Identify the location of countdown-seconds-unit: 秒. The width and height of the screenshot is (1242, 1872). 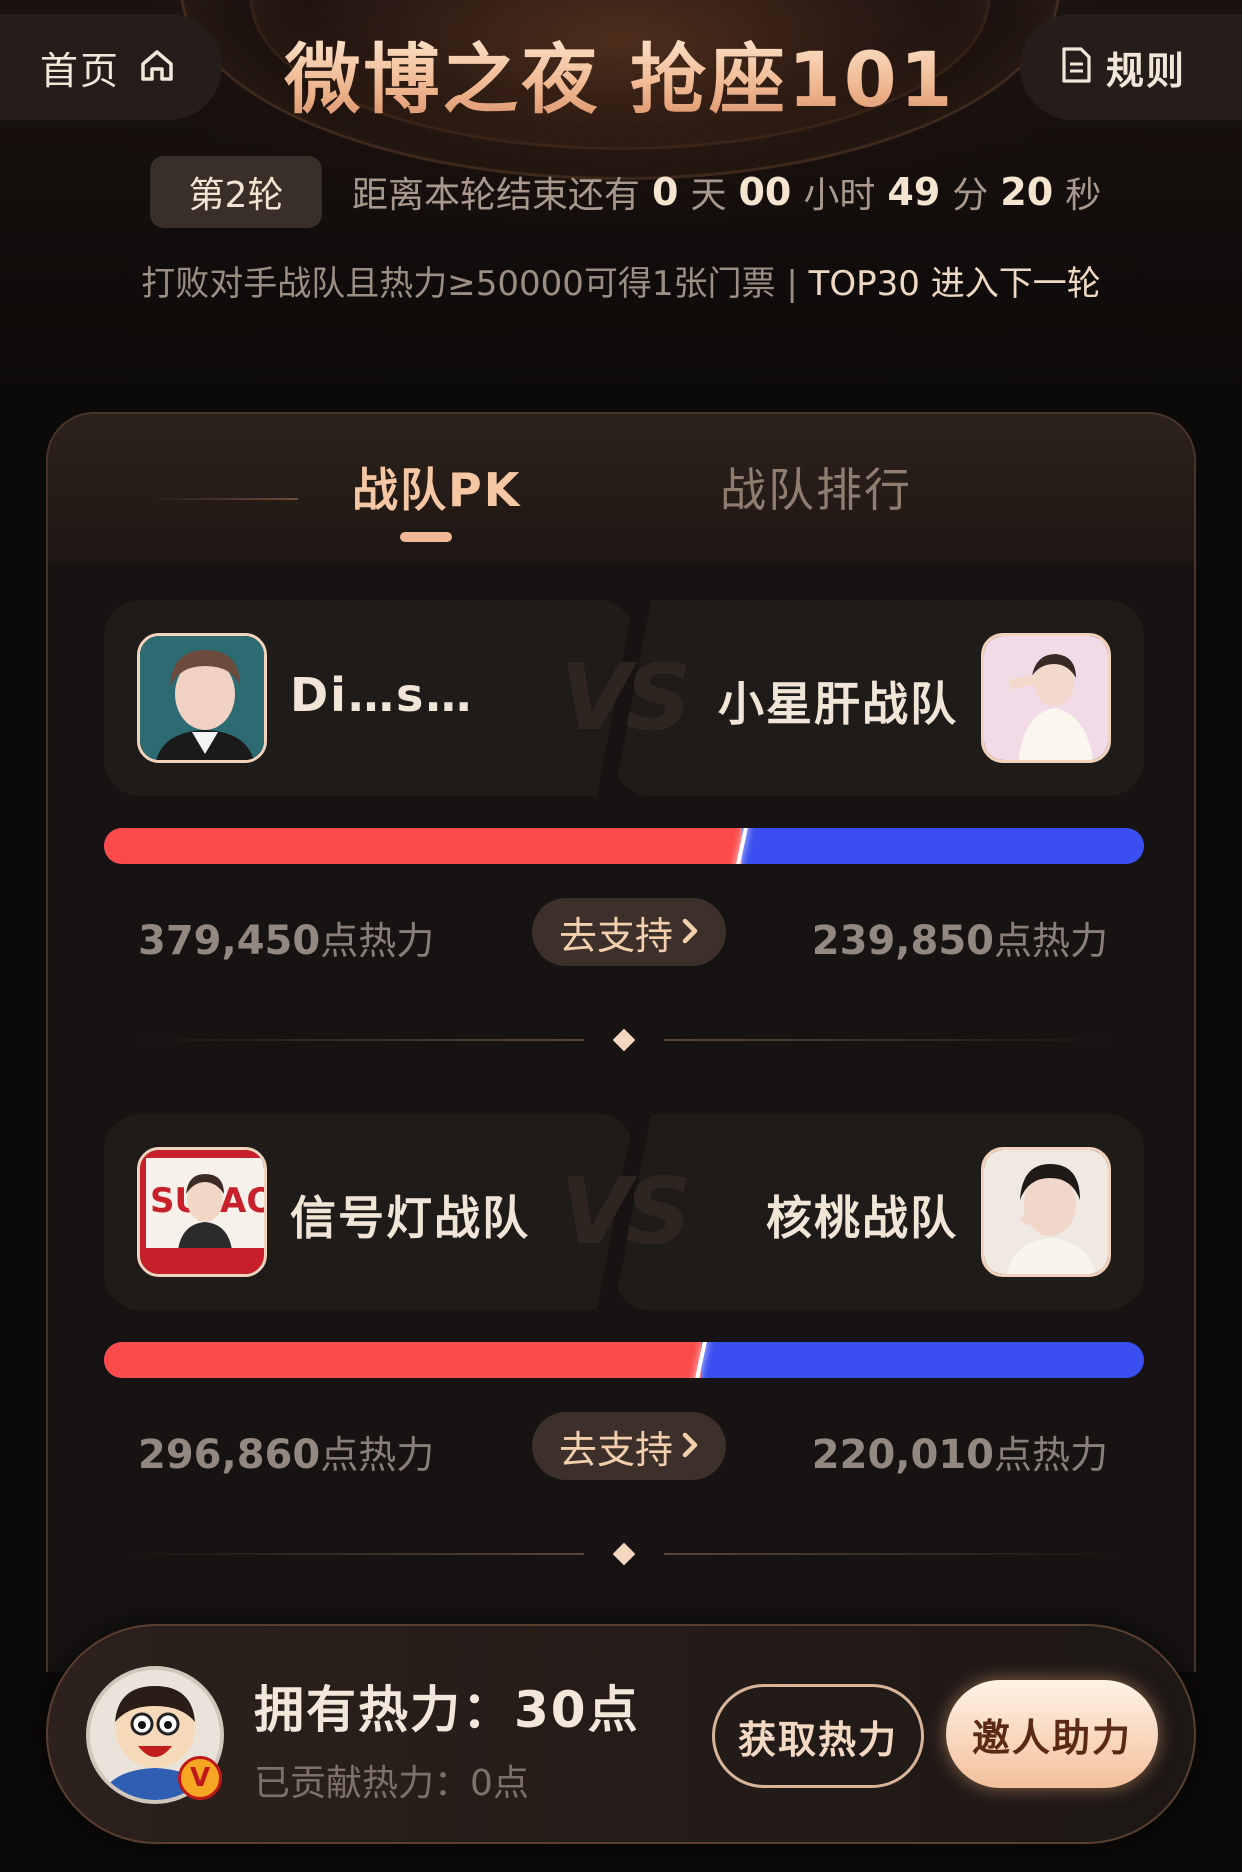
(1083, 195).